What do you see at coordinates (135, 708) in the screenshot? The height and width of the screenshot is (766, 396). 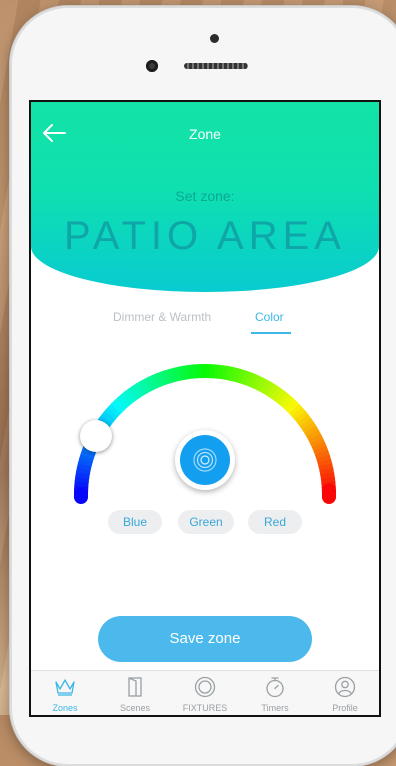 I see `tabbar-label: Scenes` at bounding box center [135, 708].